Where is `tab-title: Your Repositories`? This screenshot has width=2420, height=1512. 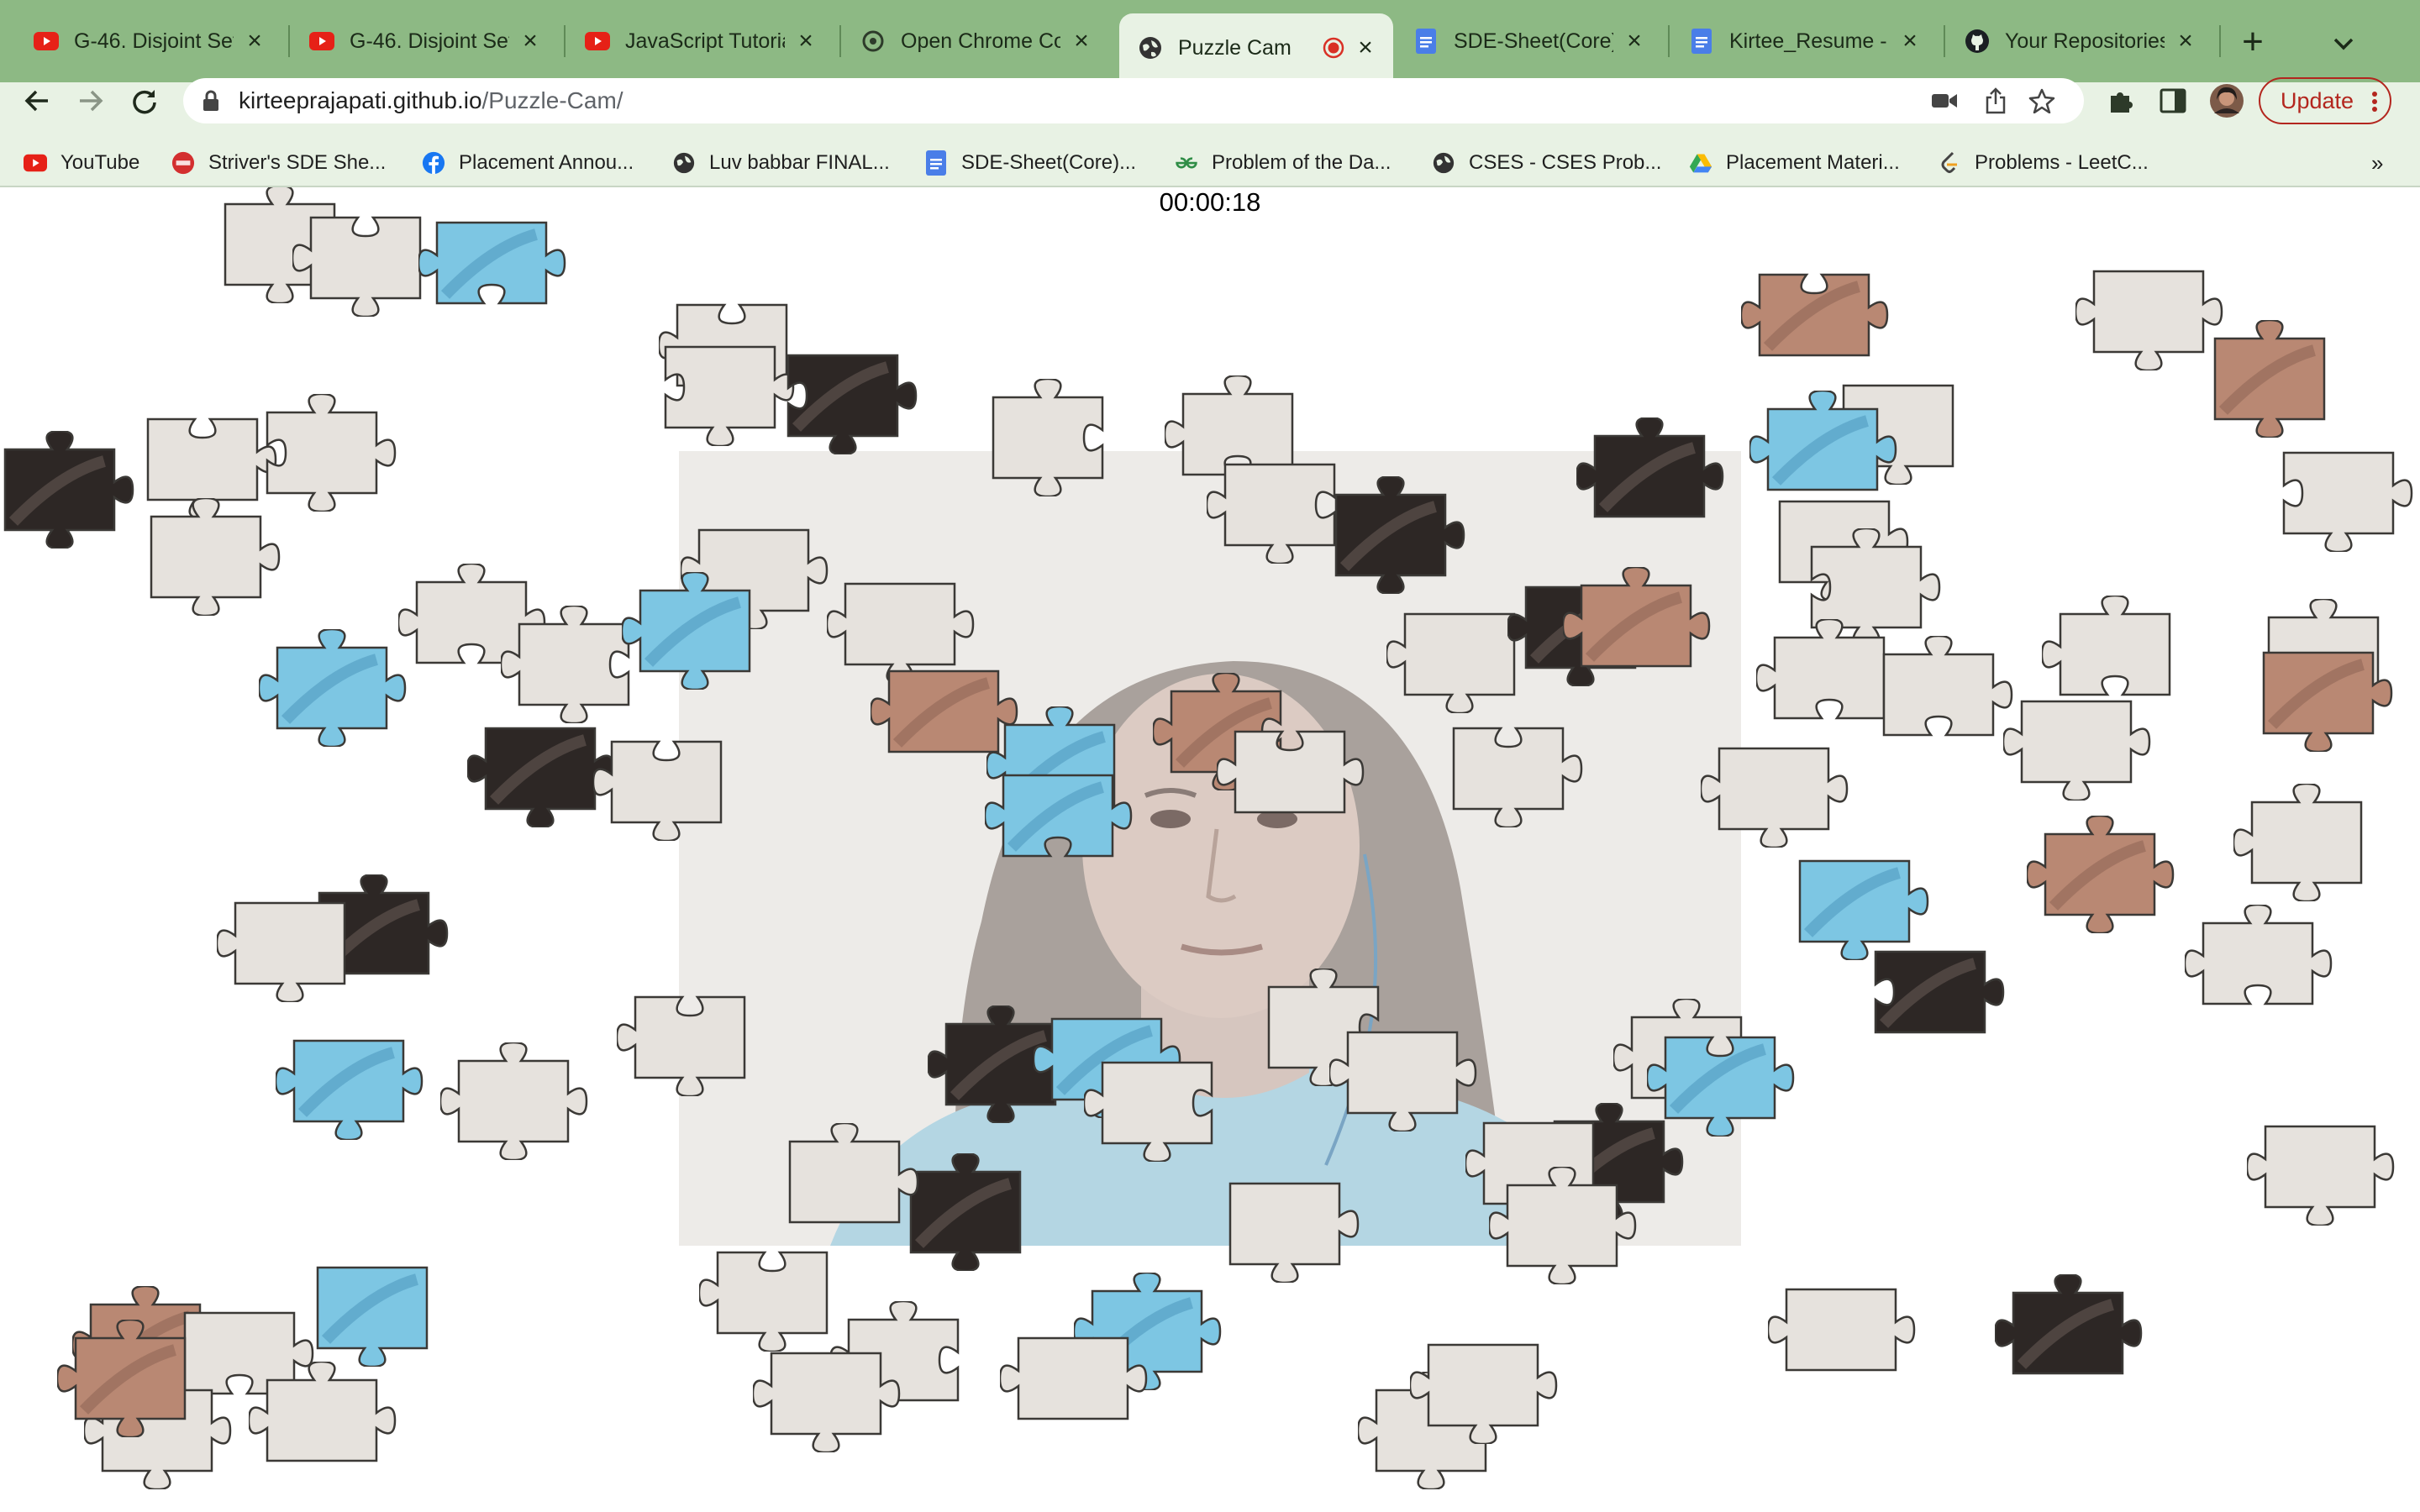 tab-title: Your Repositories is located at coordinates (2085, 41).